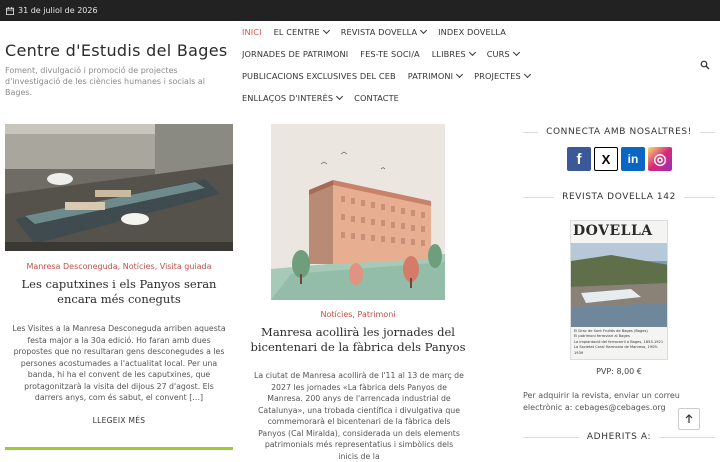 This screenshot has height=462, width=720. I want to click on nav-item-fes-te-soci: FES-TE SOCI/A, so click(390, 54).